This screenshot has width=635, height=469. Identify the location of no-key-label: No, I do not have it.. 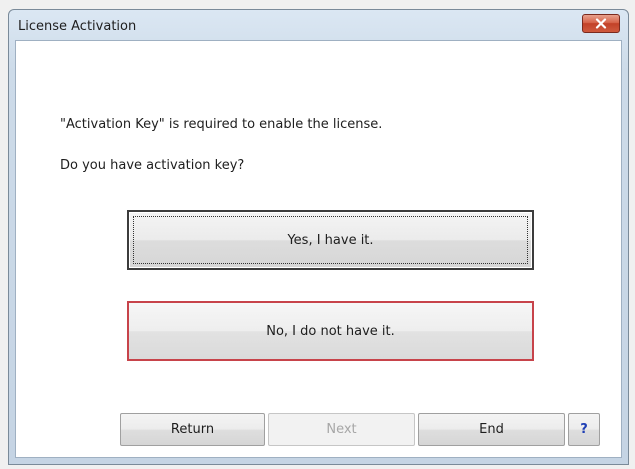
(330, 331).